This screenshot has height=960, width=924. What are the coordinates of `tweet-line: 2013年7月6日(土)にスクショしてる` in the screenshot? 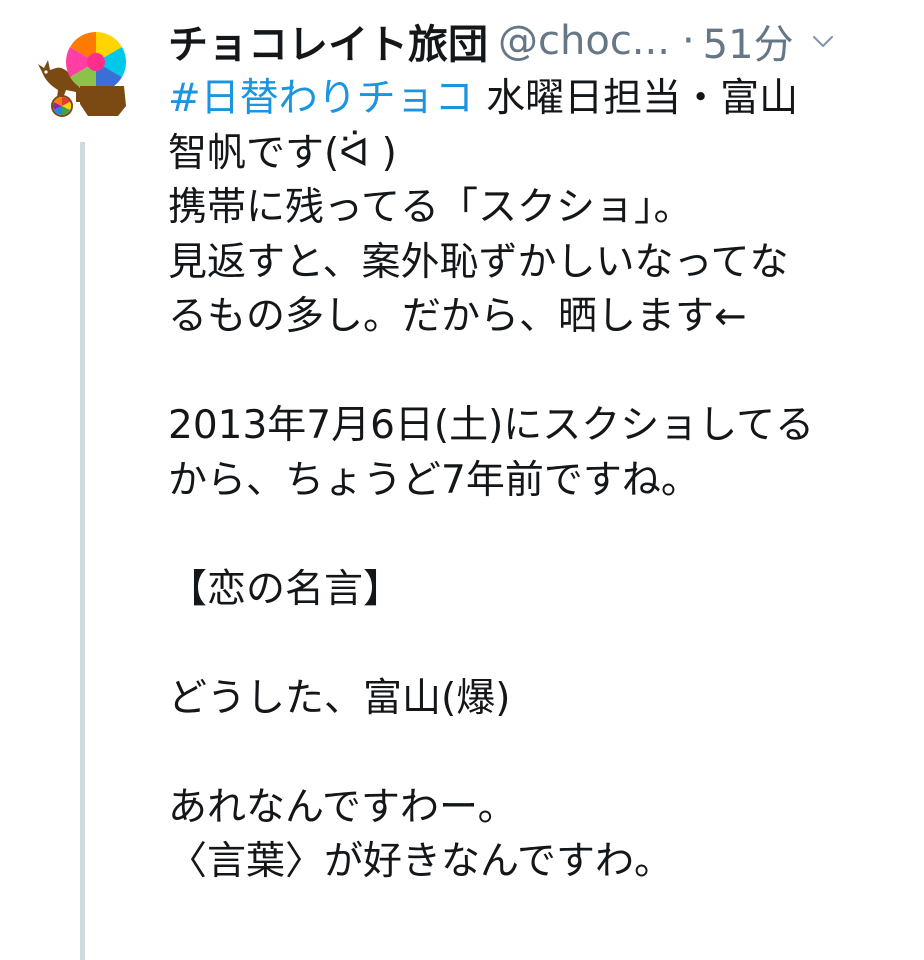 It's located at (491, 425).